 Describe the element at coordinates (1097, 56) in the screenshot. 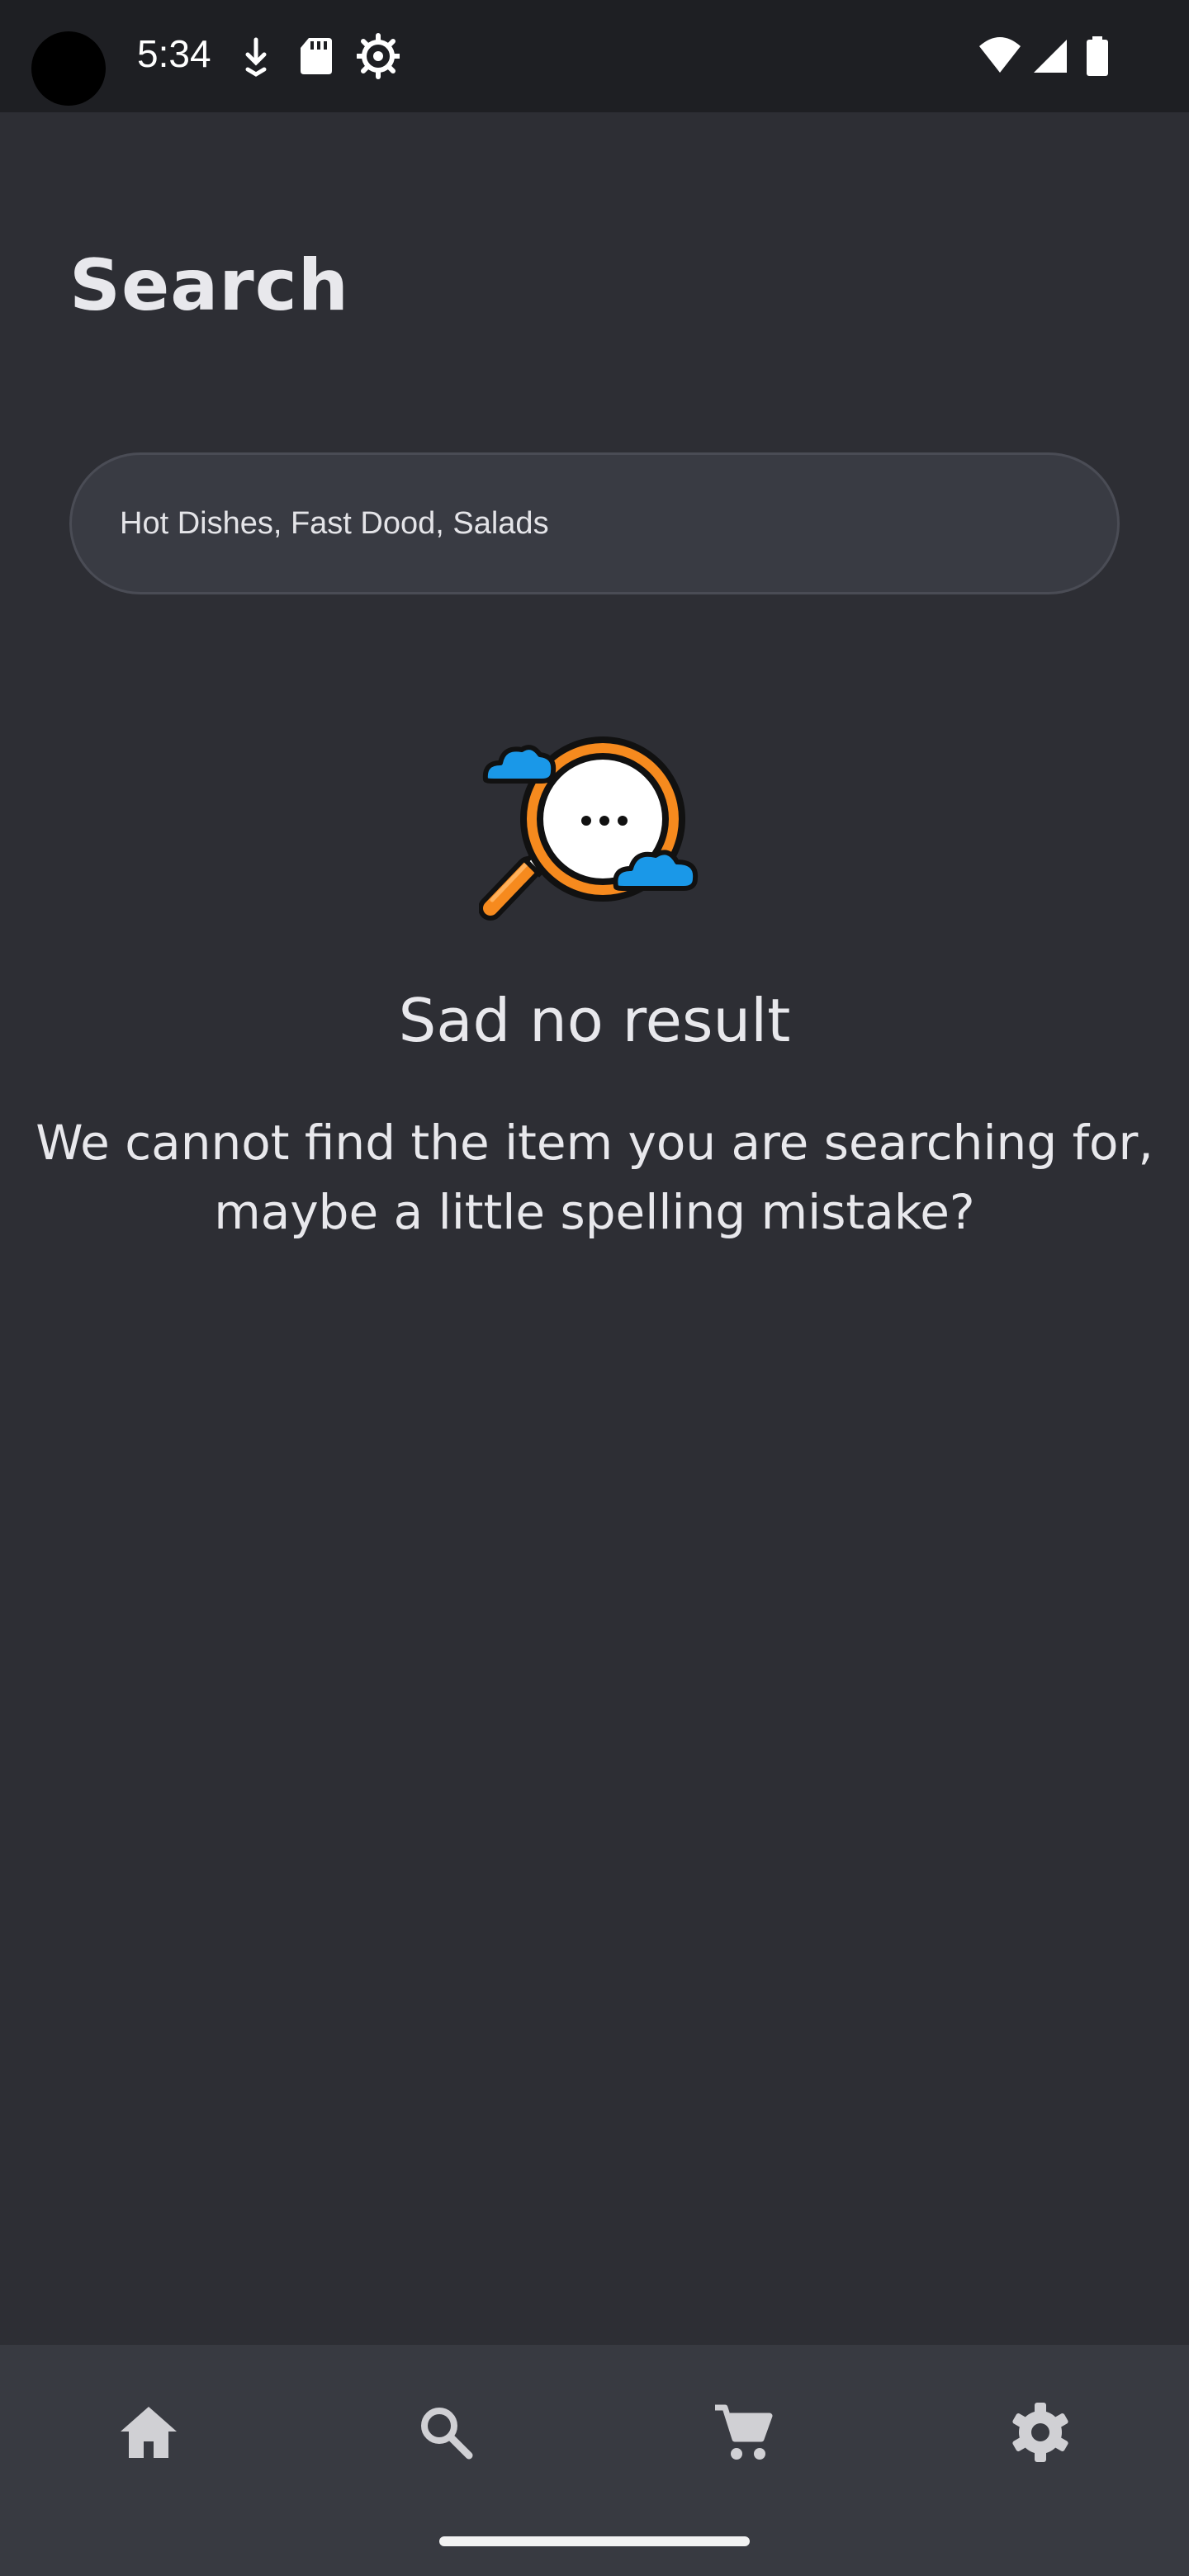

I see `battery-icon` at that location.